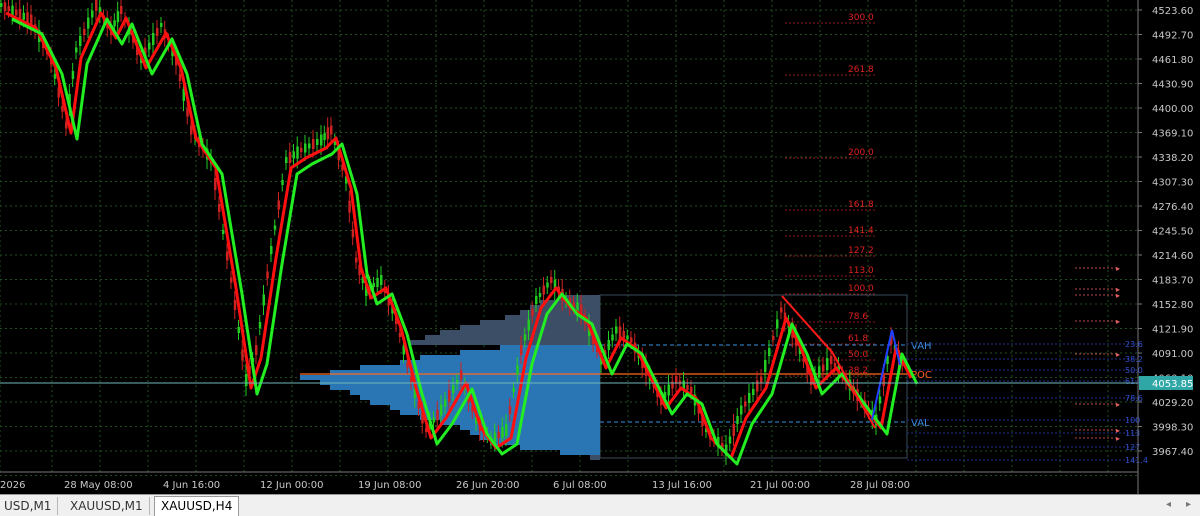 The height and width of the screenshot is (516, 1200). Describe the element at coordinates (1188, 504) in the screenshot. I see `scroll-right-icon: ▸` at that location.